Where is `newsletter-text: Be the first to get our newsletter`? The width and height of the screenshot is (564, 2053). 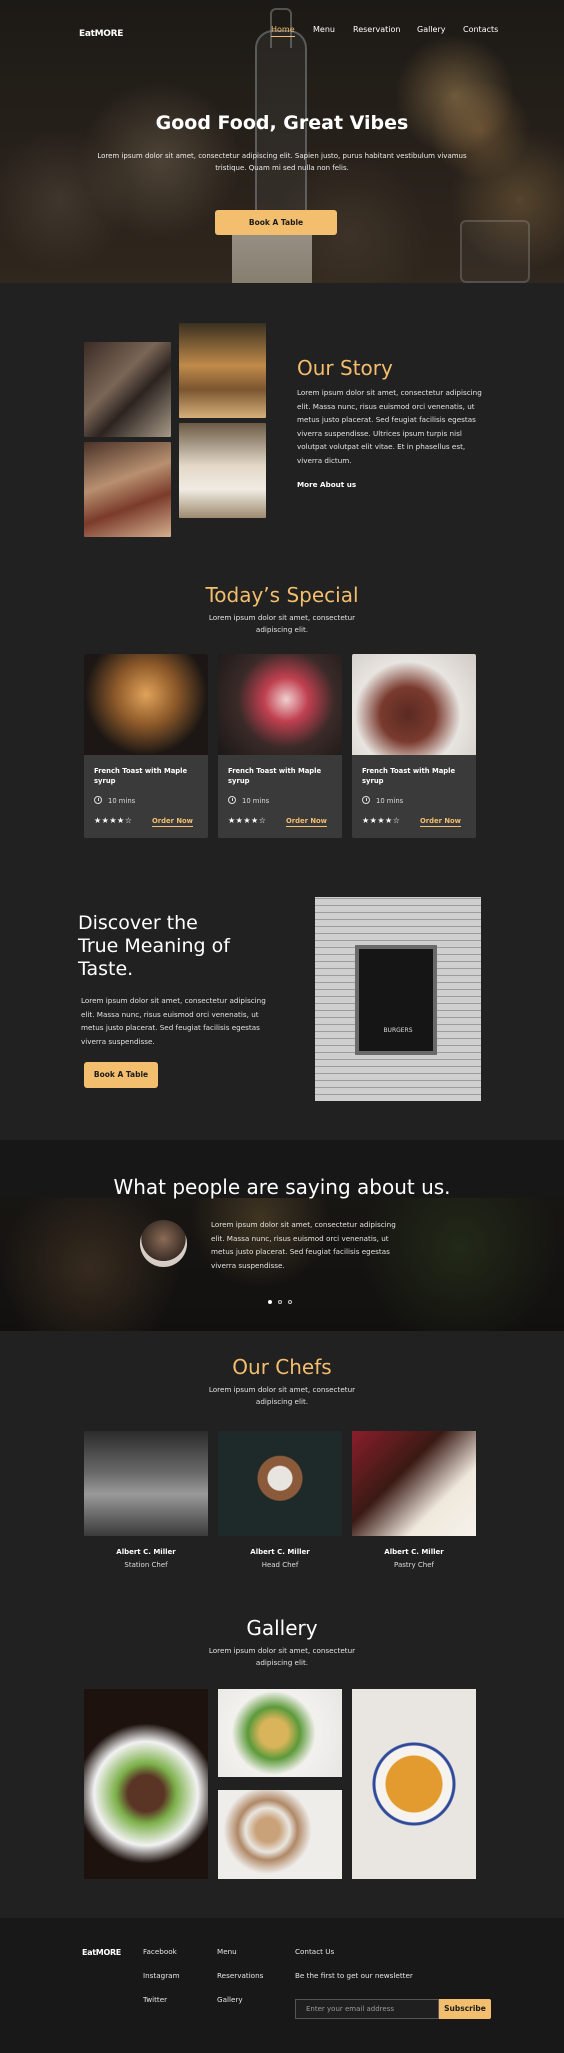
newsletter-text: Be the first to get our newsletter is located at coordinates (354, 1975).